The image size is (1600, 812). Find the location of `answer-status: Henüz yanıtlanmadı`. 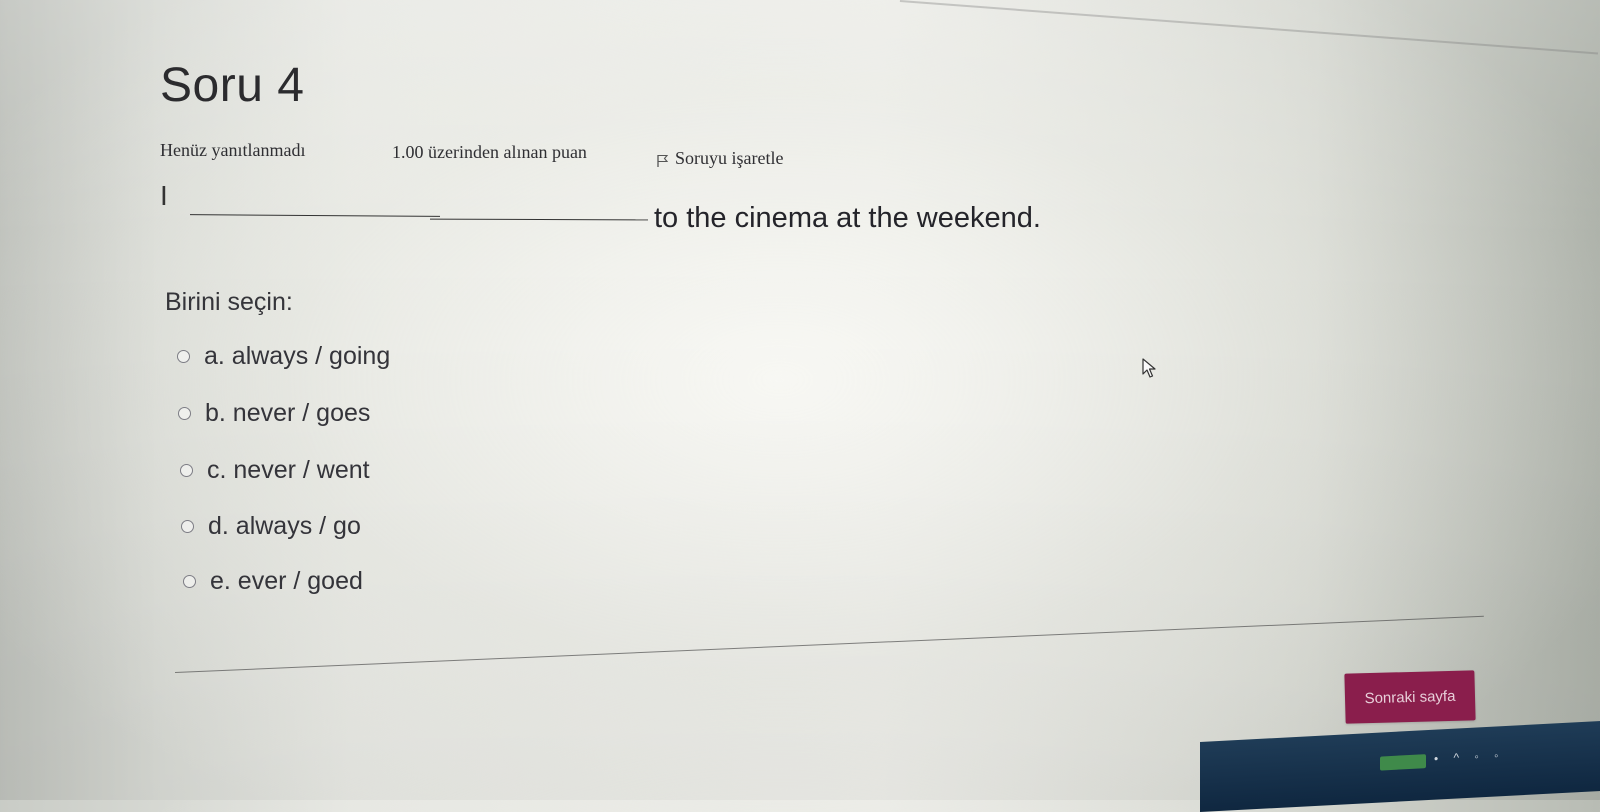

answer-status: Henüz yanıtlanmadı is located at coordinates (233, 150).